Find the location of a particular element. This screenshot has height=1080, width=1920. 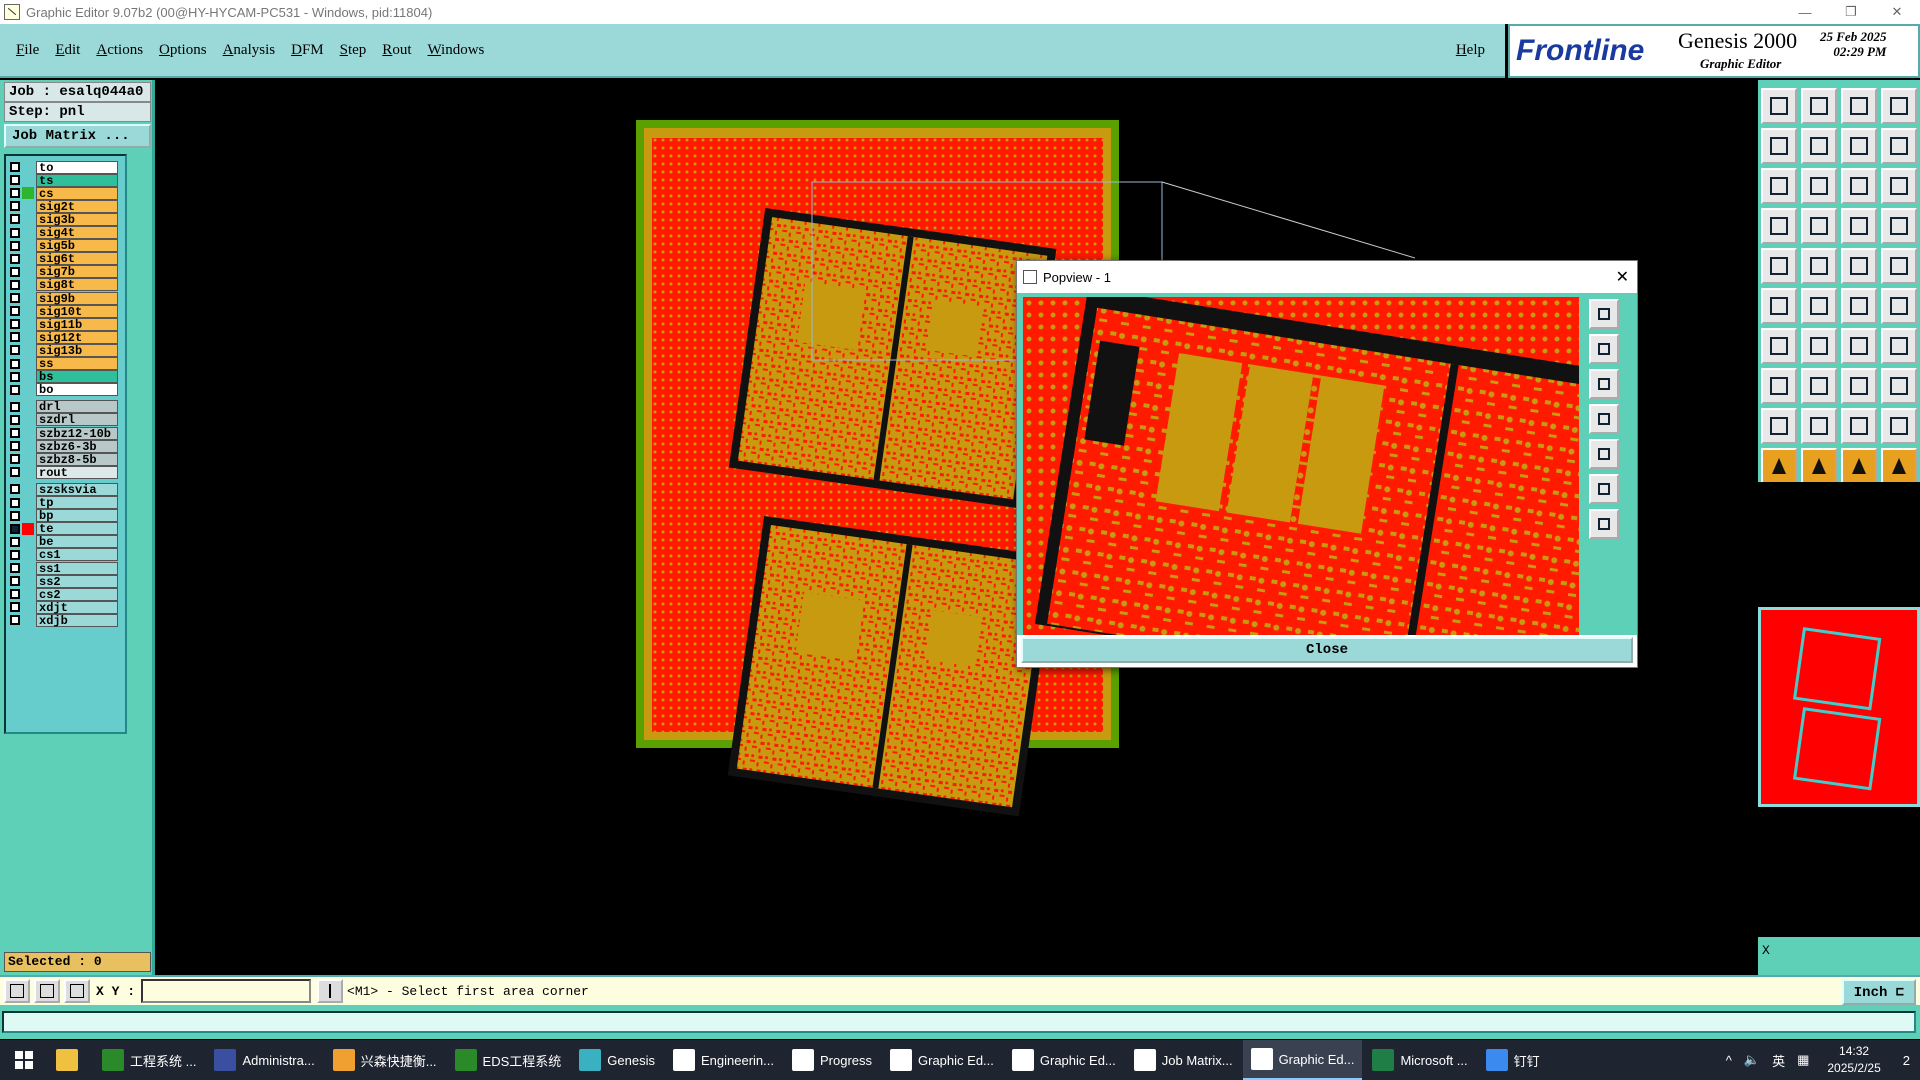

layer-name: sig8t is located at coordinates (77, 285).